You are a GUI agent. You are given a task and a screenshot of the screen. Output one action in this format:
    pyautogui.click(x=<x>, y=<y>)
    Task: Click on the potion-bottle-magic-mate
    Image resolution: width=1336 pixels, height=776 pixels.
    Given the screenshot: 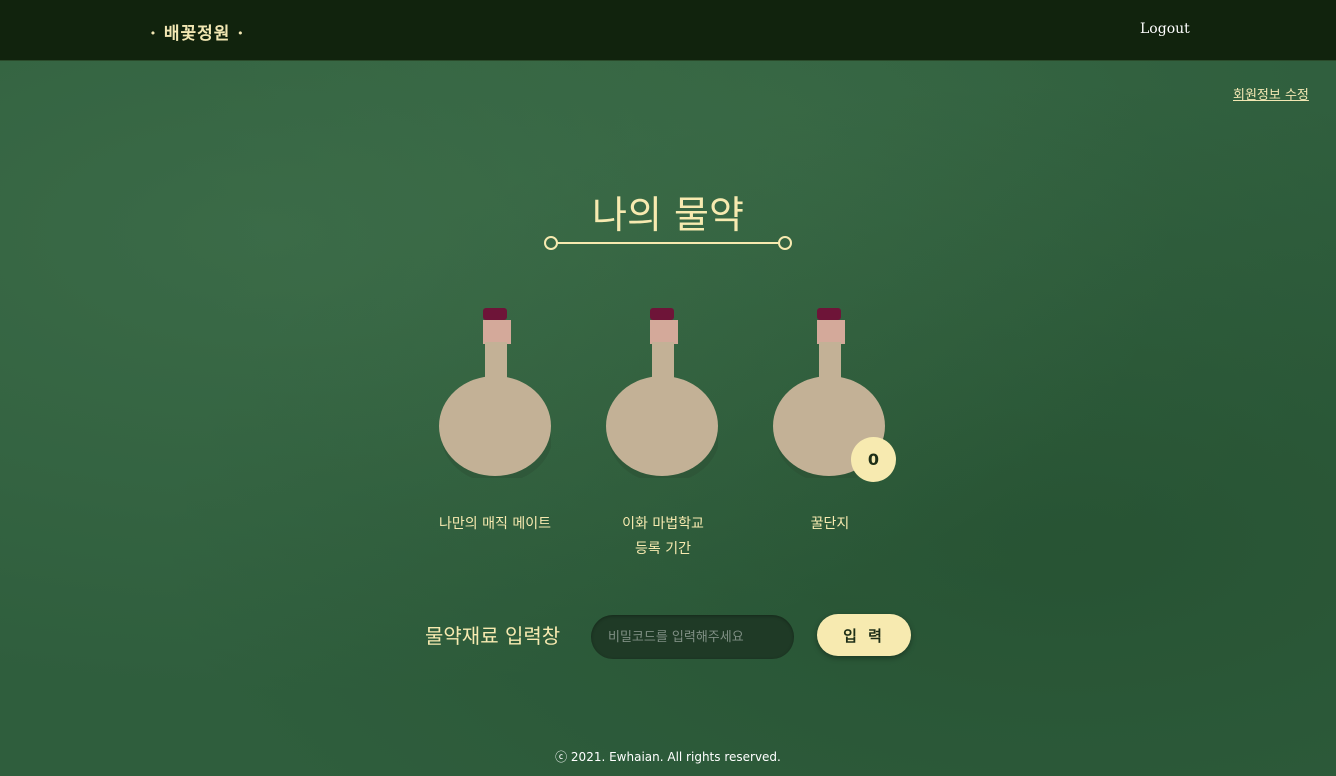 What is the action you would take?
    pyautogui.click(x=495, y=393)
    